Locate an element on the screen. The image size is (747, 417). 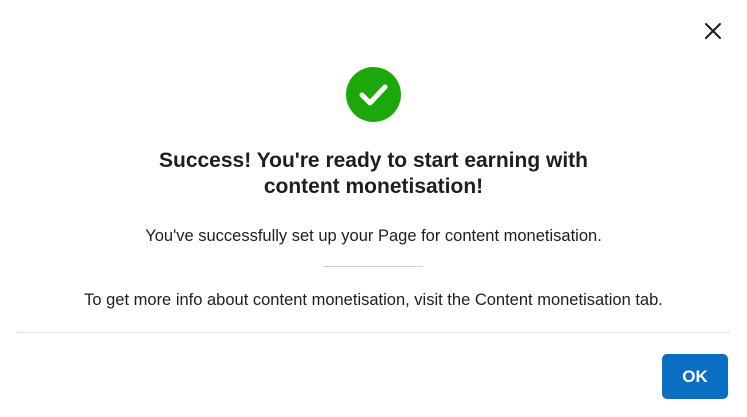
footer-divider is located at coordinates (373, 332).